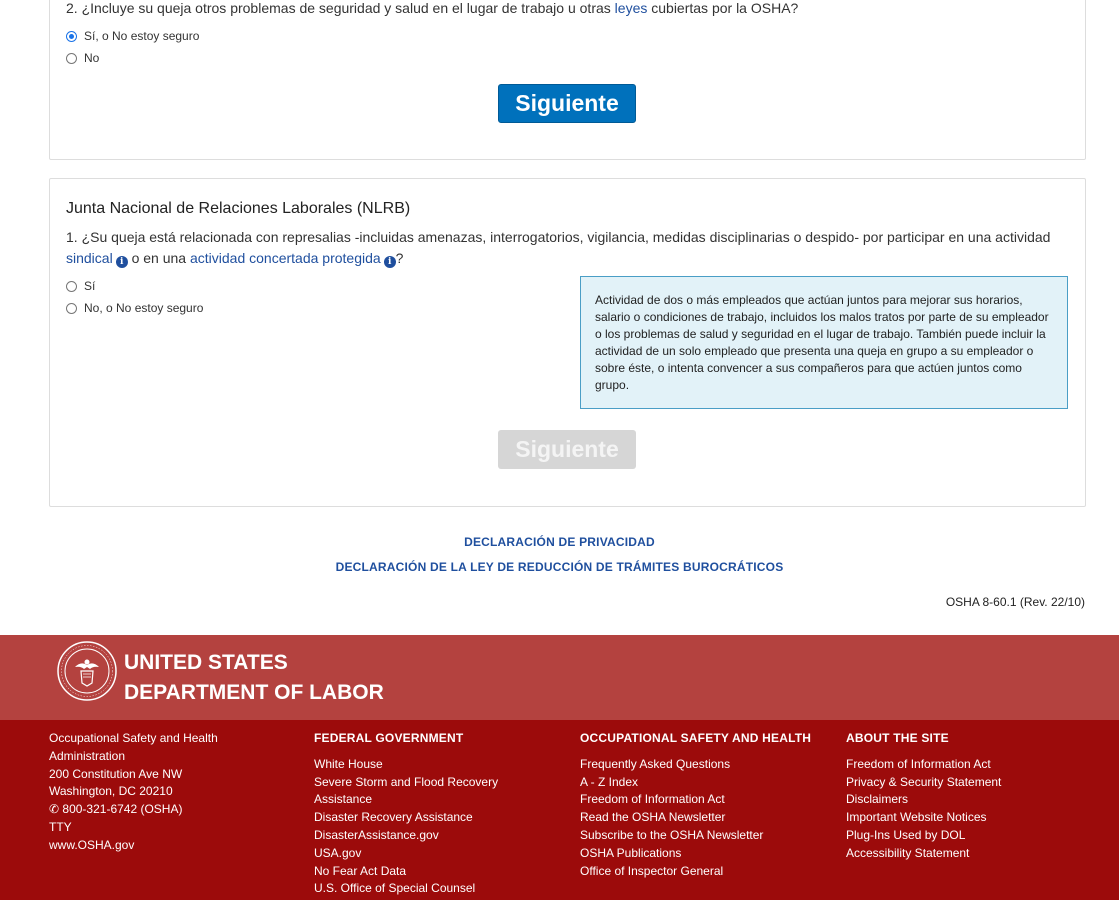 This screenshot has width=1119, height=900. Describe the element at coordinates (923, 836) in the screenshot. I see `footer-link: Plug-Ins Used by DOL` at that location.